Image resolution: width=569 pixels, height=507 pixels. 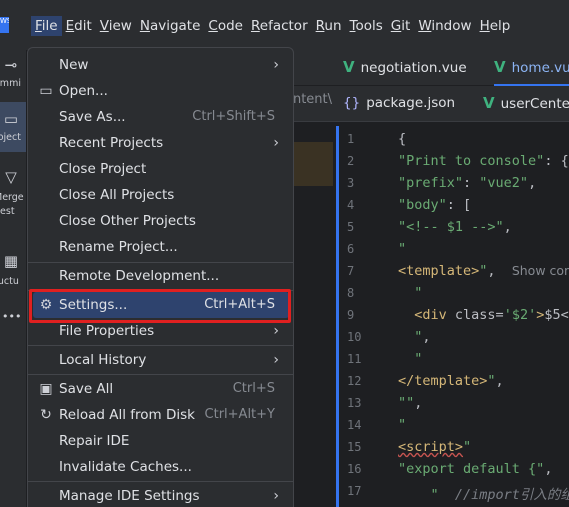 What do you see at coordinates (239, 414) in the screenshot?
I see `menu-item-shortcut: Ctrl+Alt+Y` at bounding box center [239, 414].